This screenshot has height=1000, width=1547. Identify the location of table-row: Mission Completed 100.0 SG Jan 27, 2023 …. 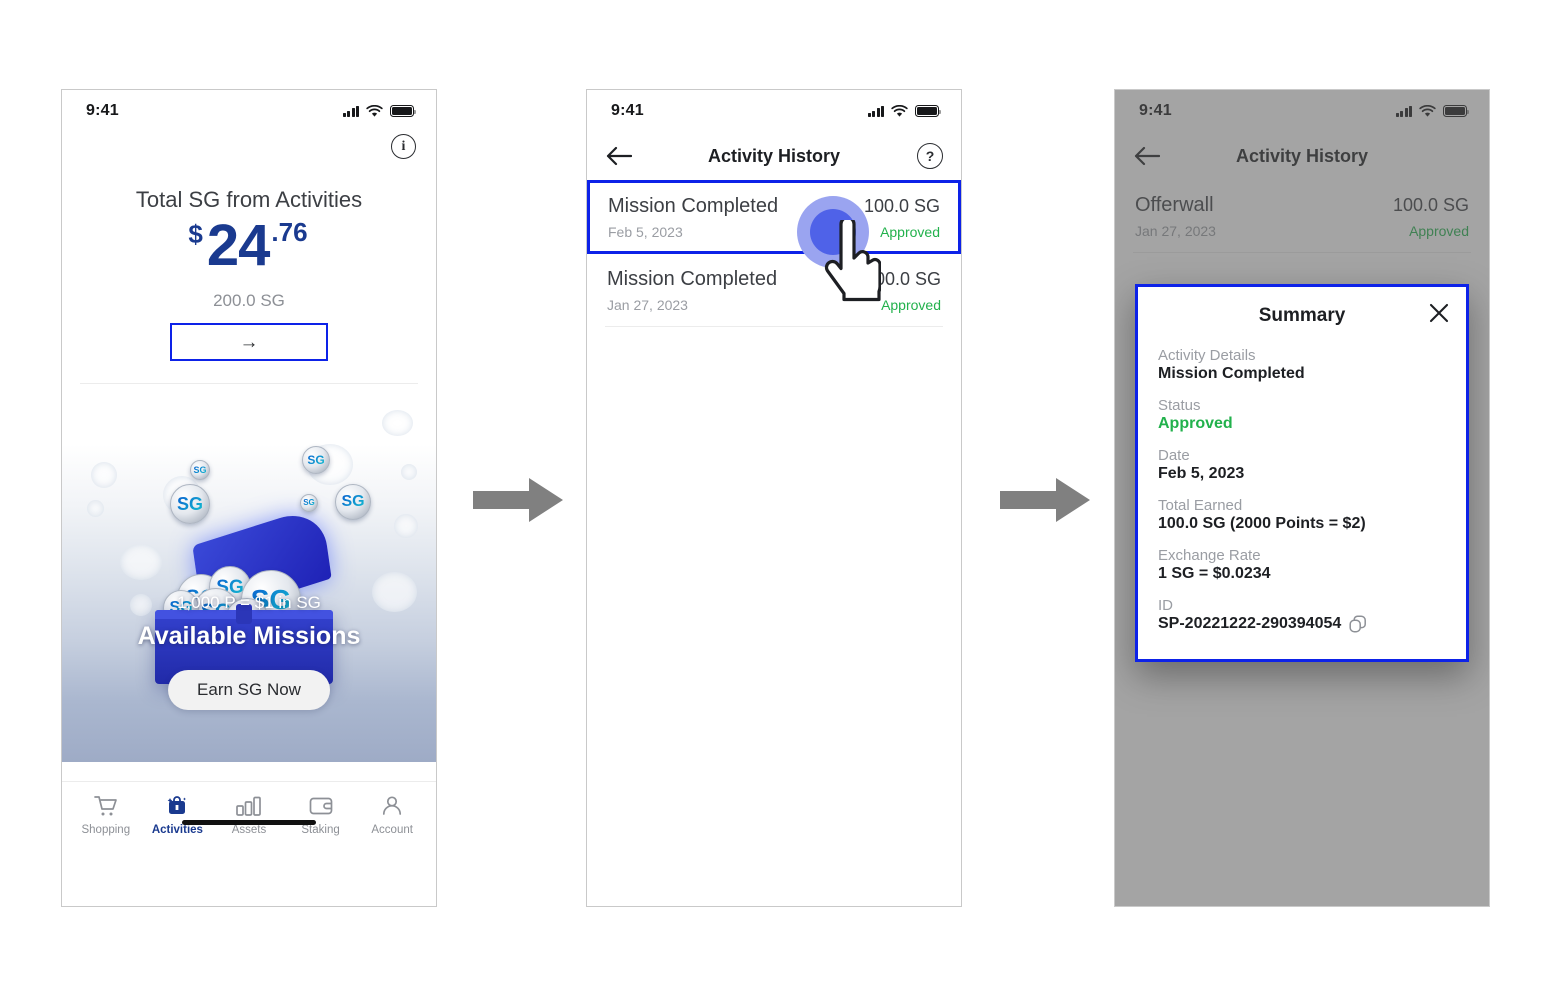
(774, 290).